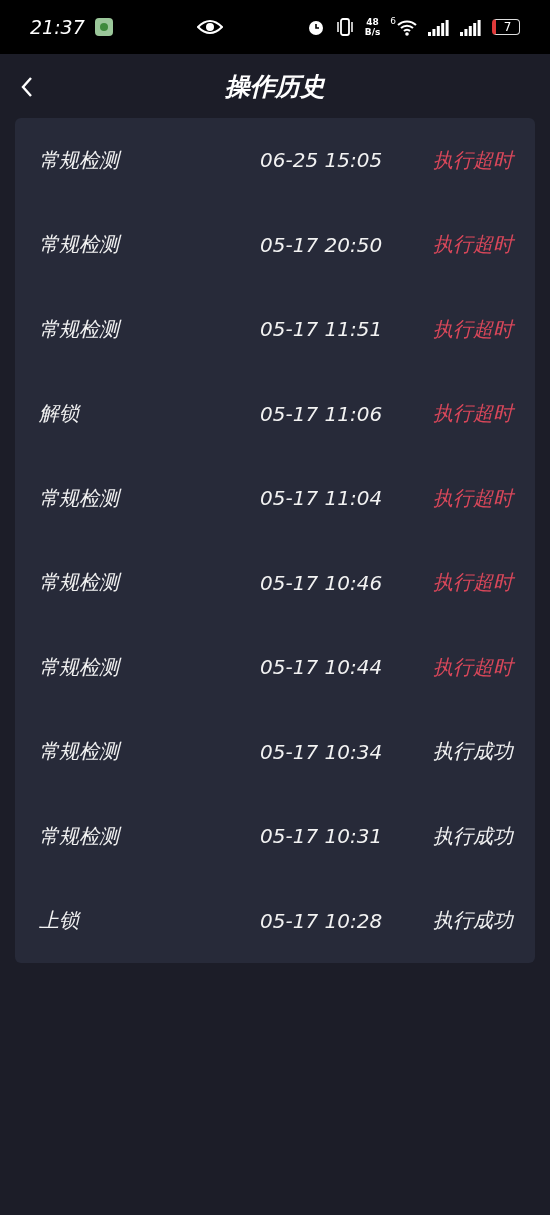 The width and height of the screenshot is (550, 1215). Describe the element at coordinates (60, 921) in the screenshot. I see `action-name: 上锁` at that location.